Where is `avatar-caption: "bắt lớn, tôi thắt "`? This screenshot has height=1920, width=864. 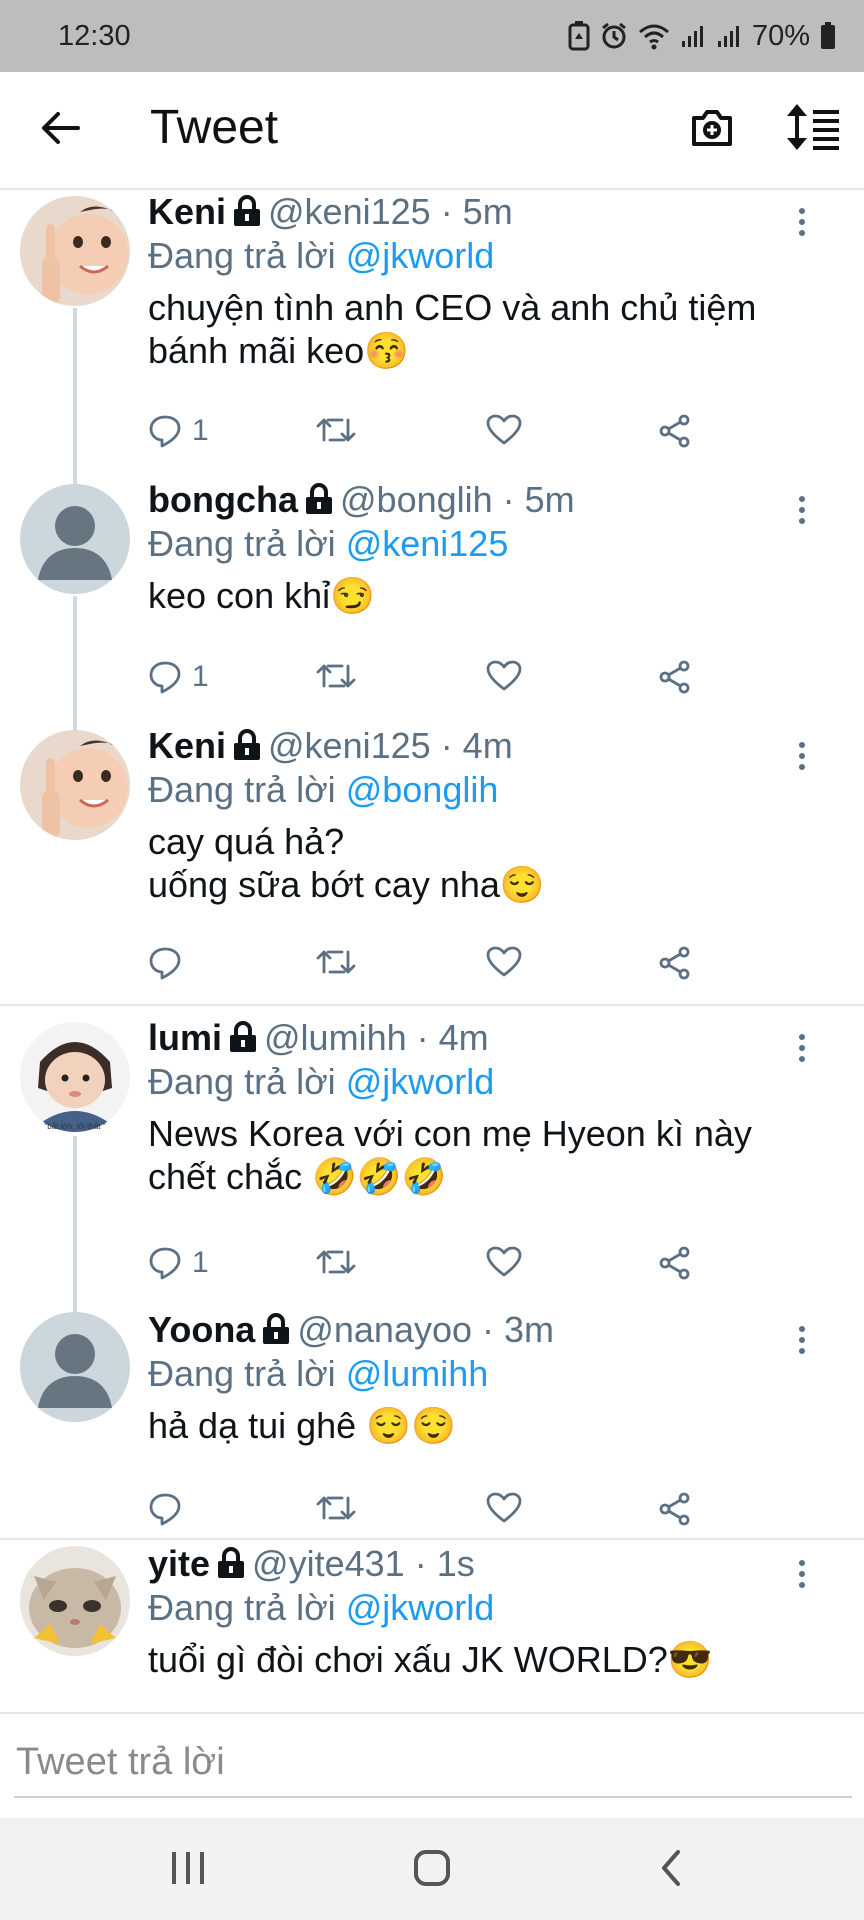 avatar-caption: "bắt lớn, tôi thắt " is located at coordinates (75, 1126).